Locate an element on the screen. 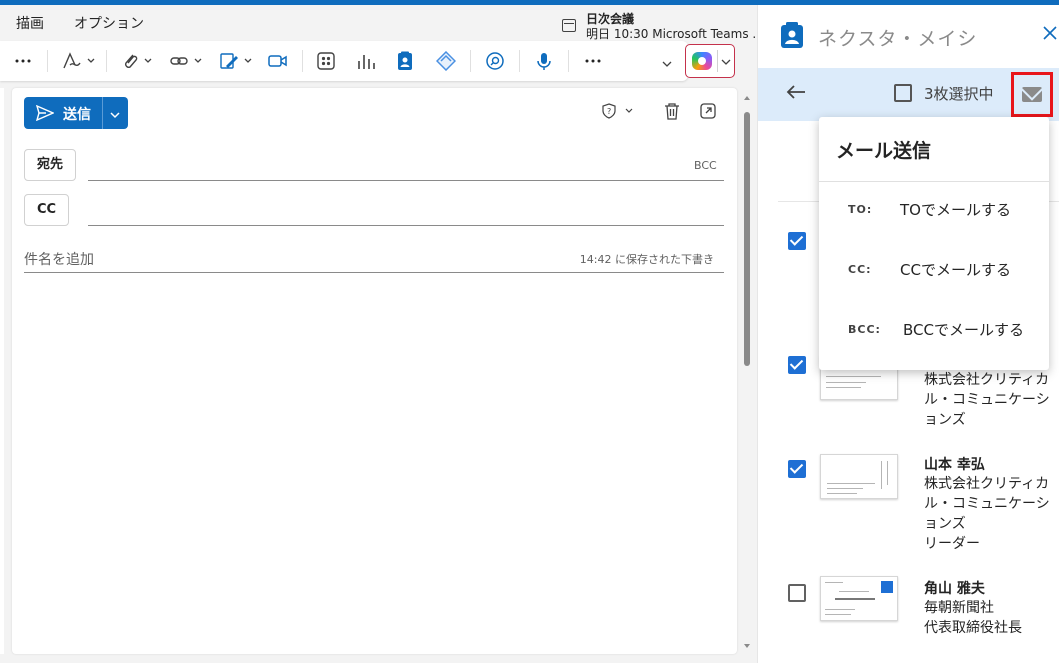 This screenshot has width=1059, height=663. ribbon-toolbar is located at coordinates (344, 61).